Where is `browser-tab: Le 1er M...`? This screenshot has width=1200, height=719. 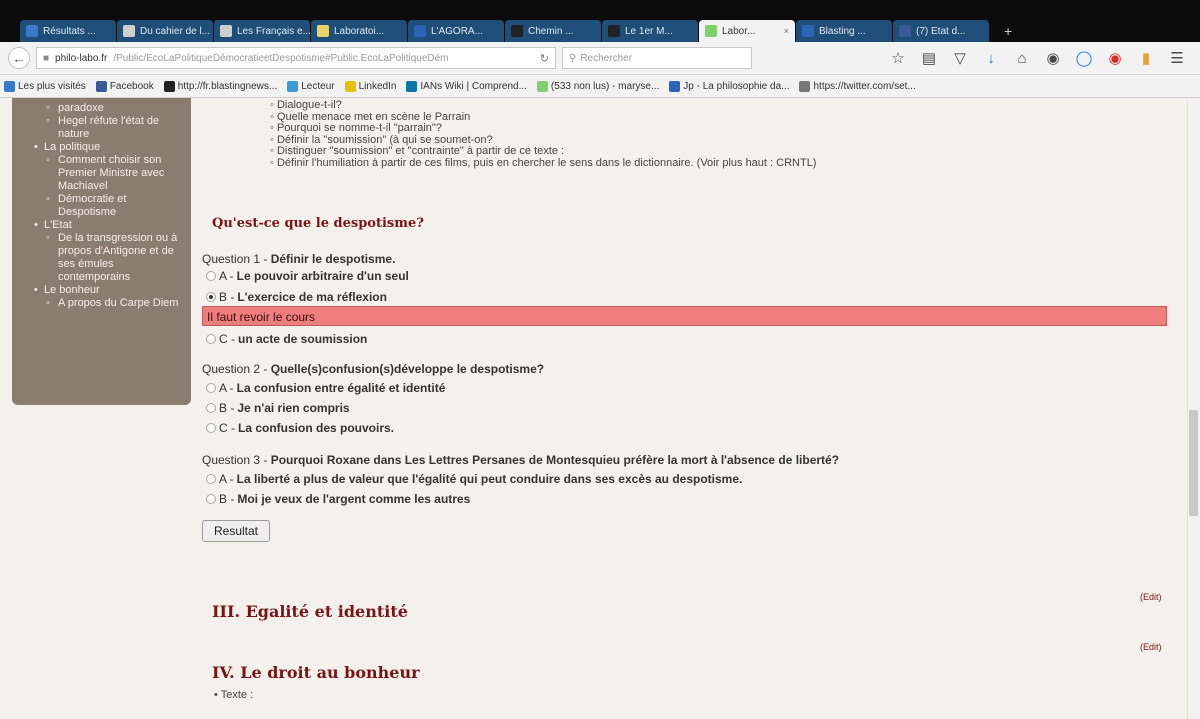
browser-tab: Le 1er M... is located at coordinates (650, 31).